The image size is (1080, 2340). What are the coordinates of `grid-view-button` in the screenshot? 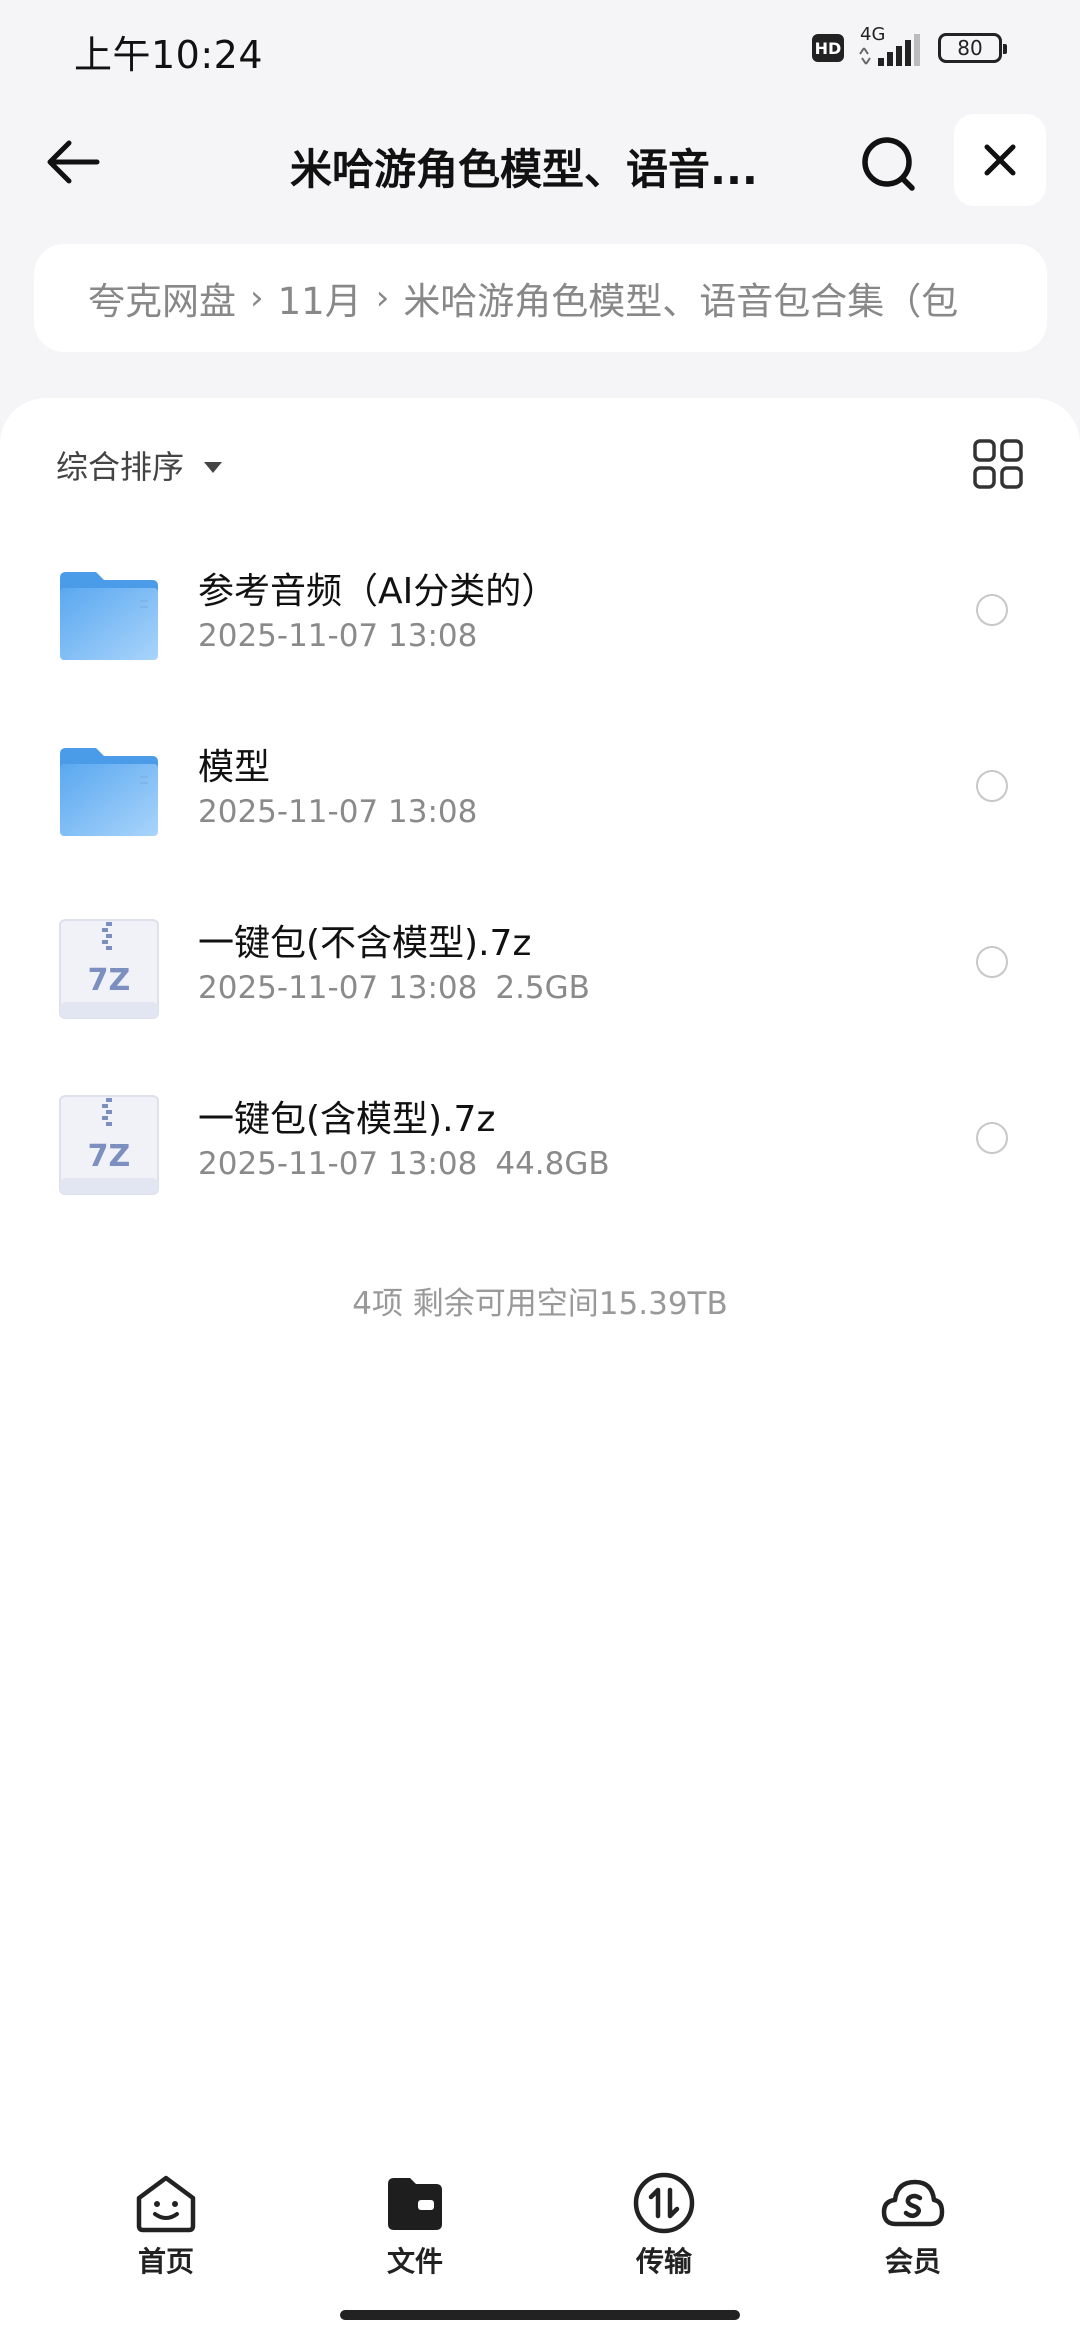 It's located at (998, 464).